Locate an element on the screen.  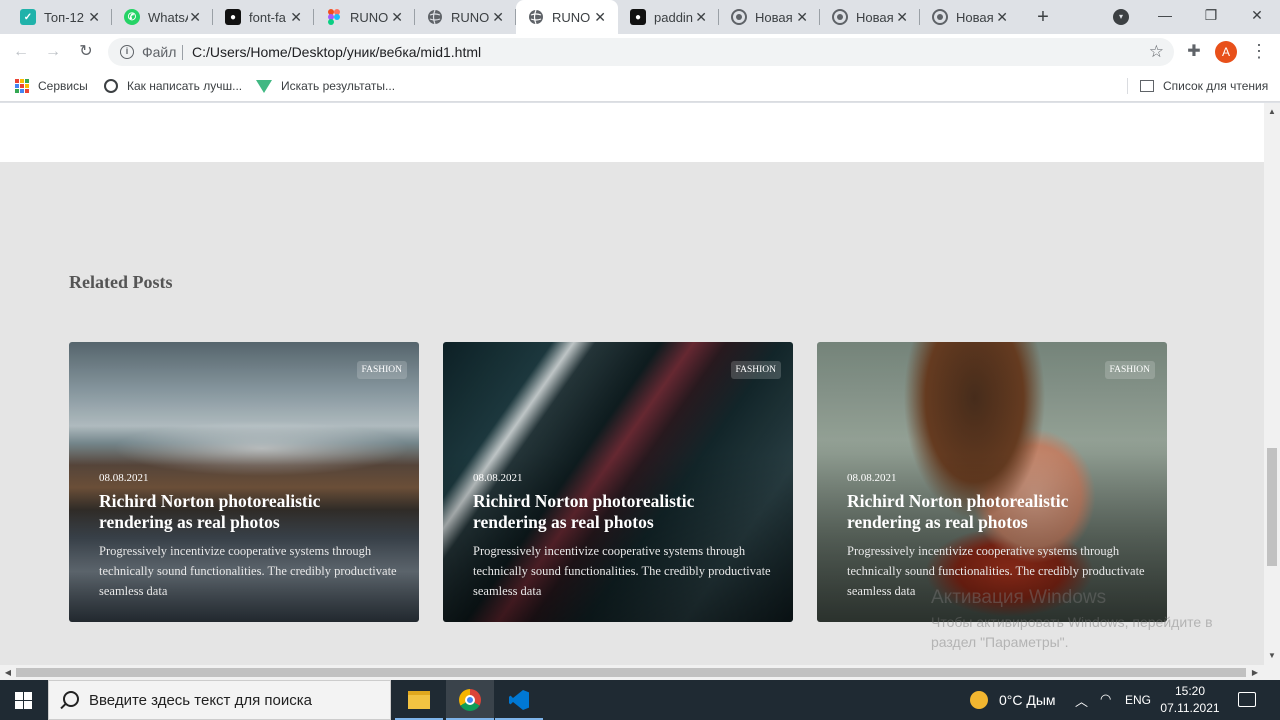
extensions-icon: ✚ is located at coordinates (1194, 51).